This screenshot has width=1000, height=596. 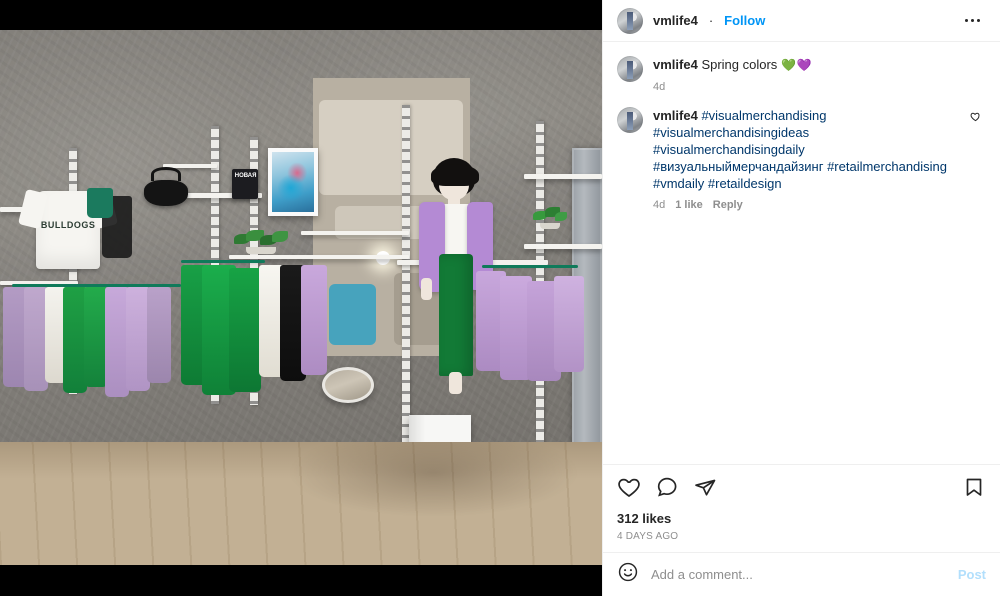 What do you see at coordinates (455, 175) in the screenshot?
I see `mannequin-hair` at bounding box center [455, 175].